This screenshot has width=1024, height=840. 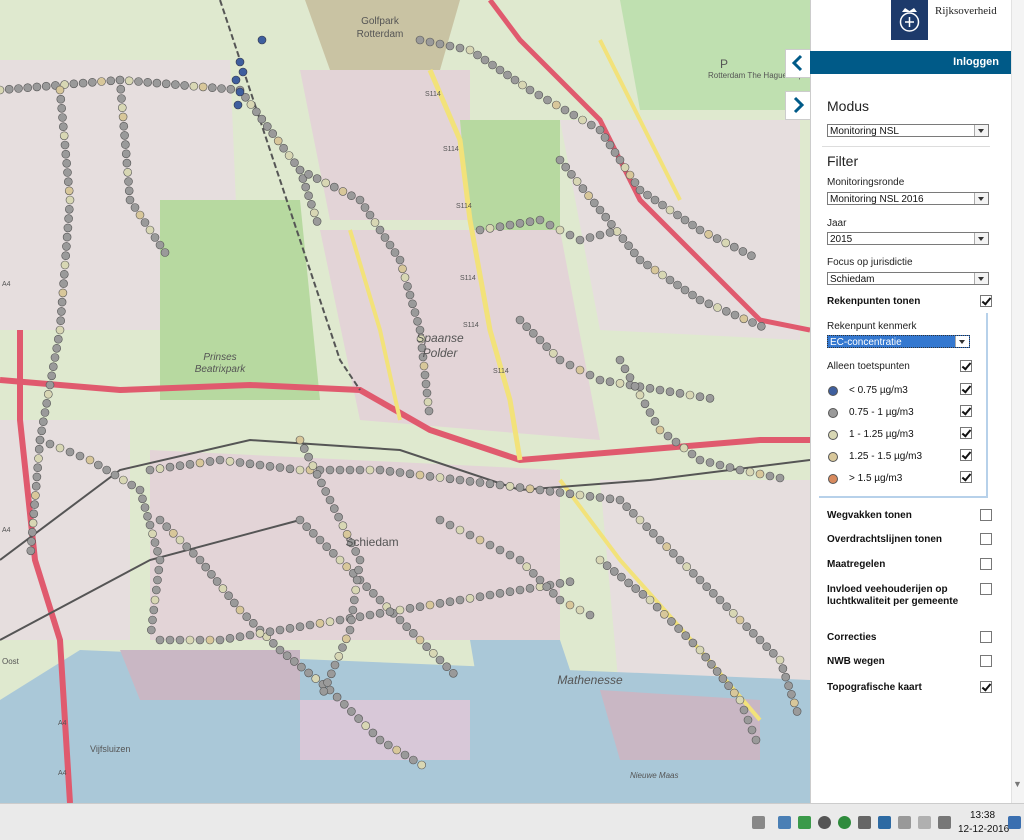 What do you see at coordinates (986, 589) in the screenshot?
I see `layer-checkbox-veehouderijen` at bounding box center [986, 589].